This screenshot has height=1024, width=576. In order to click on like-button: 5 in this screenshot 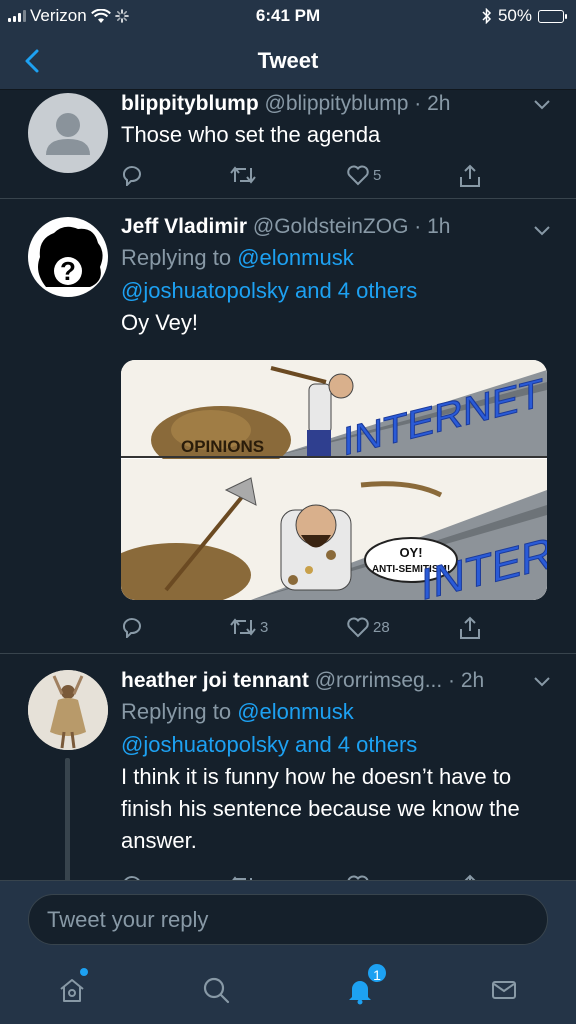, I will do `click(363, 175)`.